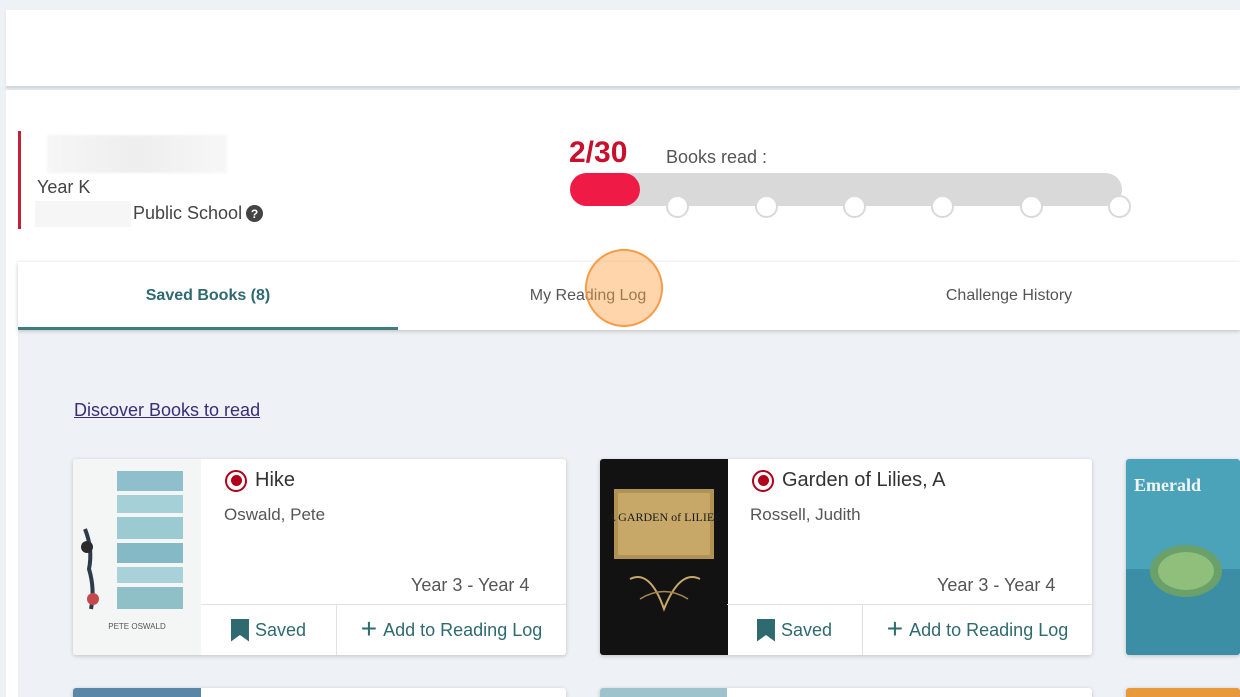 The height and width of the screenshot is (697, 1240). What do you see at coordinates (188, 213) in the screenshot?
I see `school-label: Public School` at bounding box center [188, 213].